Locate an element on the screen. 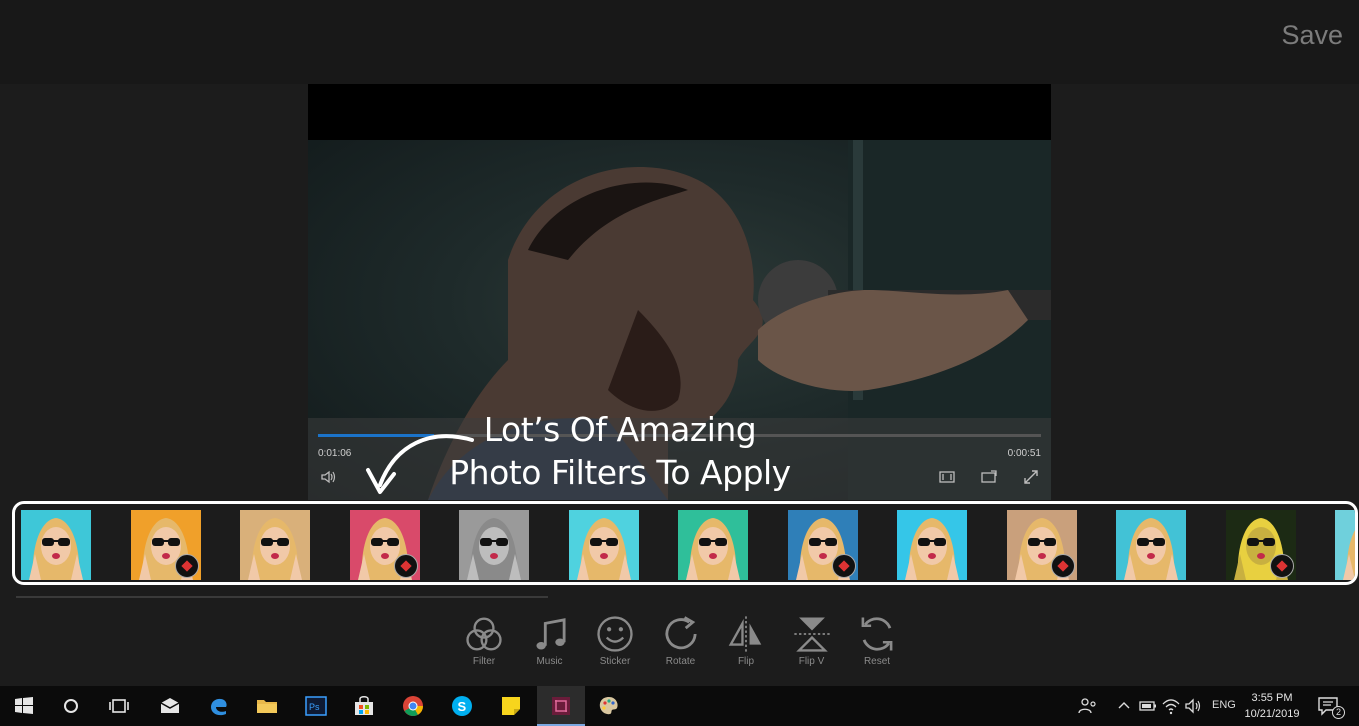 Image resolution: width=1359 pixels, height=726 pixels. wifi-icon is located at coordinates (1171, 706).